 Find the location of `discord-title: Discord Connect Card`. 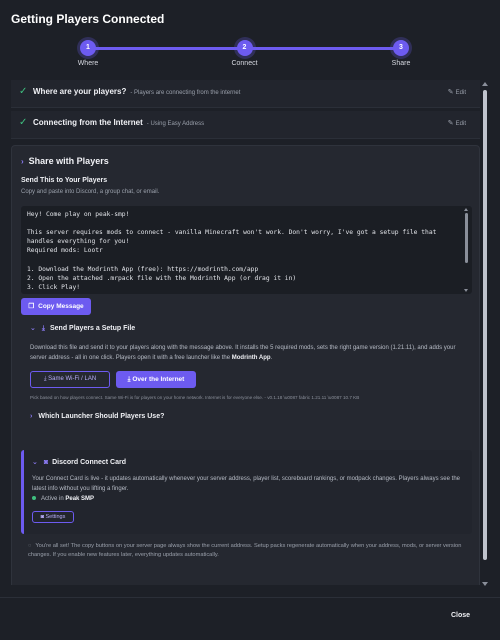

discord-title: Discord Connect Card is located at coordinates (89, 462).